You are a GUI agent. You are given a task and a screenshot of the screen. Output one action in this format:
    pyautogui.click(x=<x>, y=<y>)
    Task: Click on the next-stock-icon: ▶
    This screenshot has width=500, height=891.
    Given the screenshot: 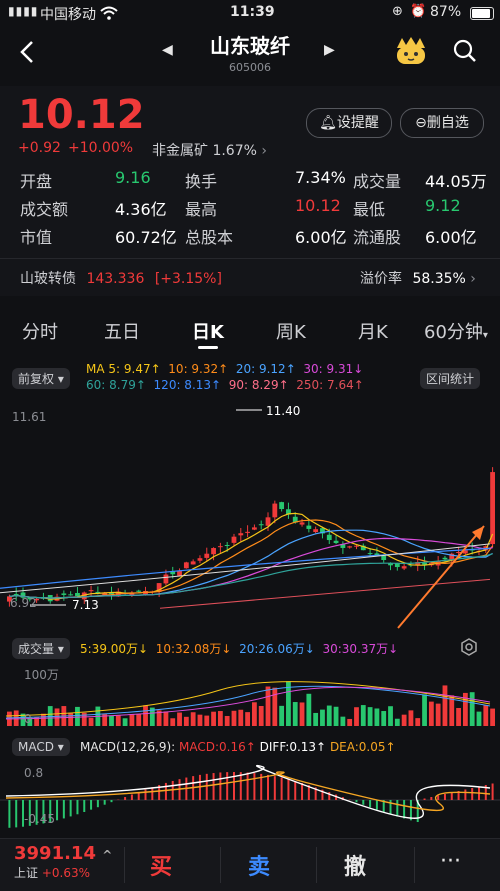 What is the action you would take?
    pyautogui.click(x=329, y=50)
    